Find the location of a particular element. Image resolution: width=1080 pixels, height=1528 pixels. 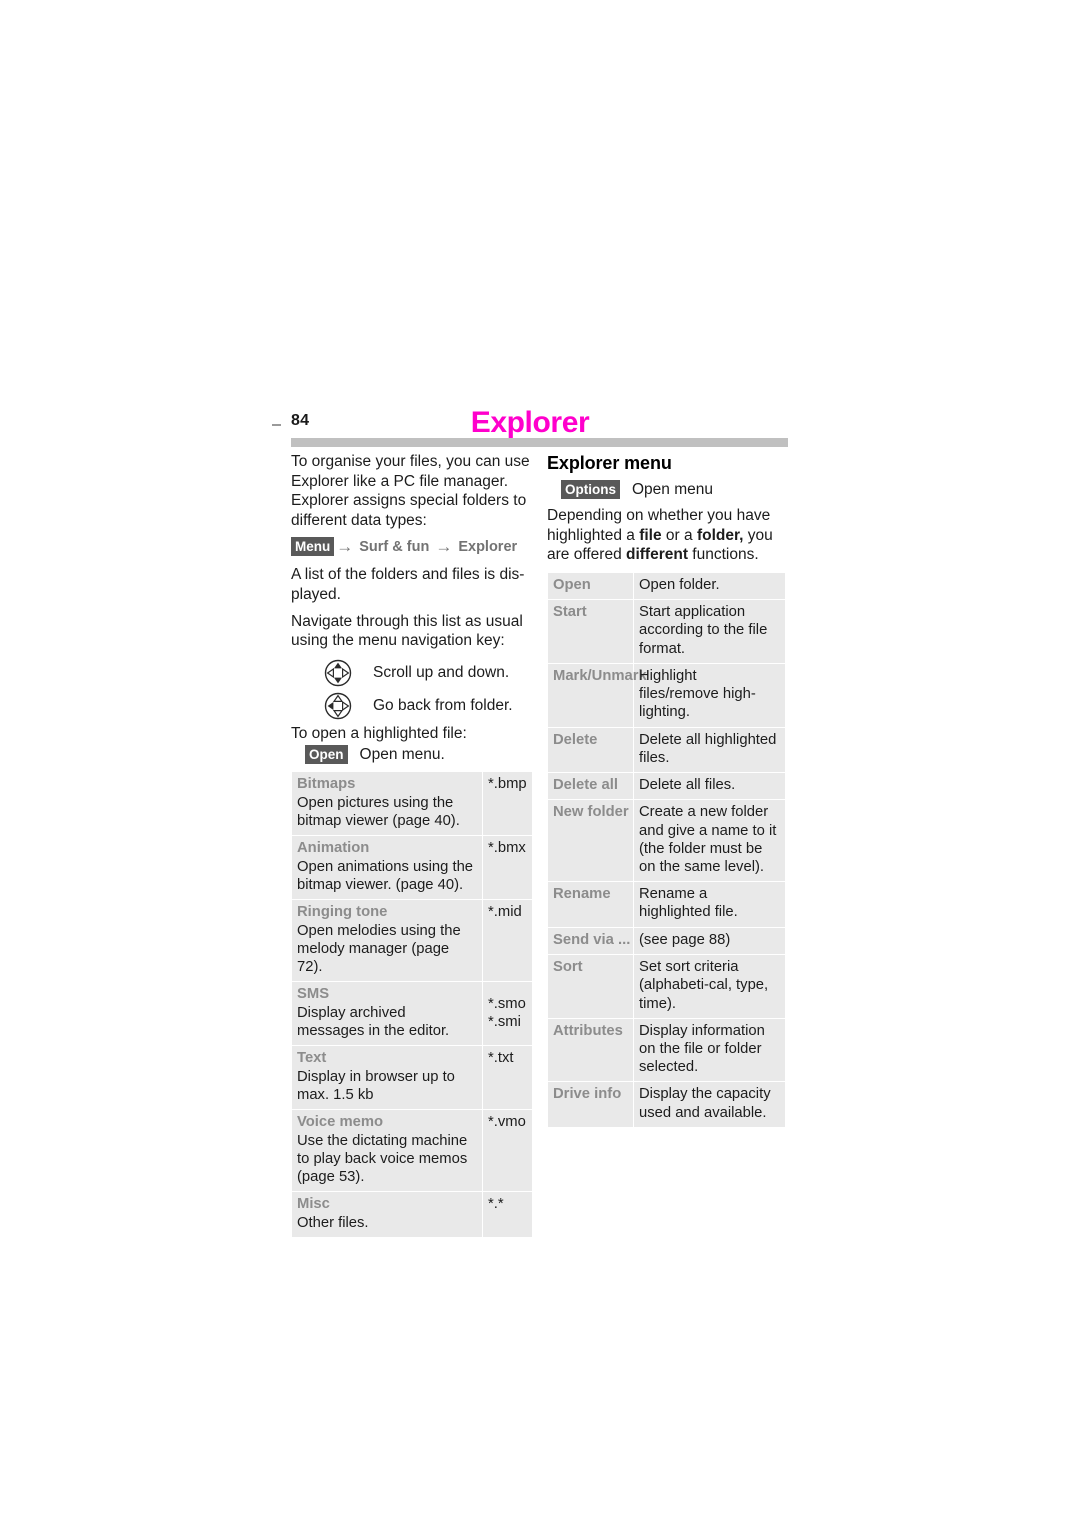

menu-item-term: Drive info is located at coordinates (587, 1094).